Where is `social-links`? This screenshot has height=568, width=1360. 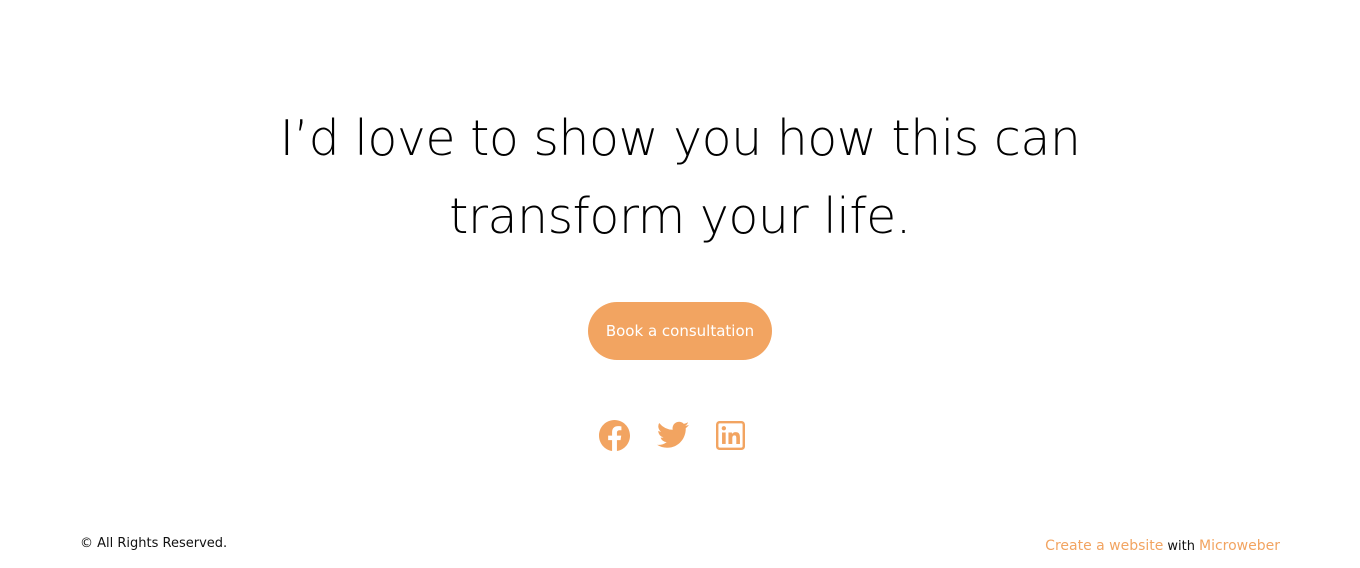
social-links is located at coordinates (672, 435).